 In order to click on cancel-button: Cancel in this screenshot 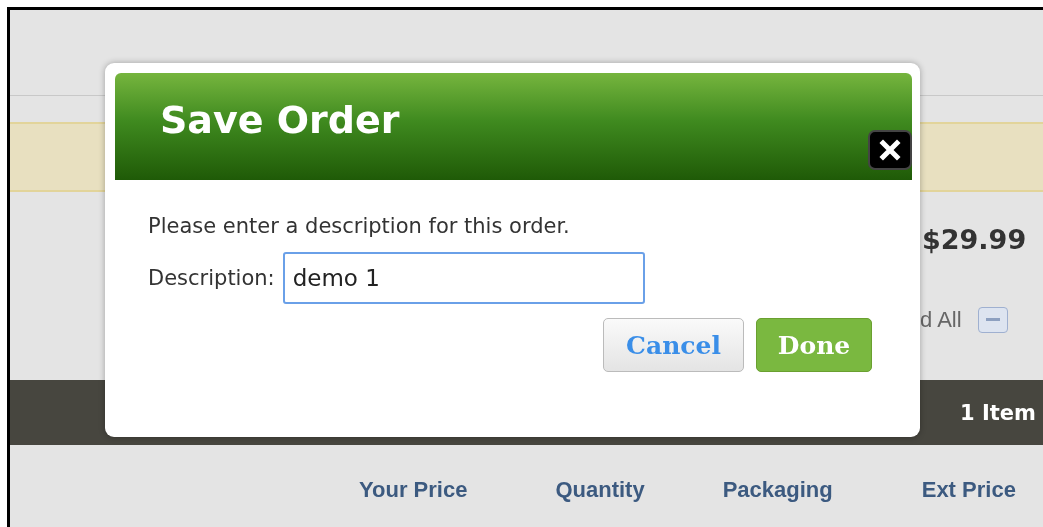, I will do `click(673, 345)`.